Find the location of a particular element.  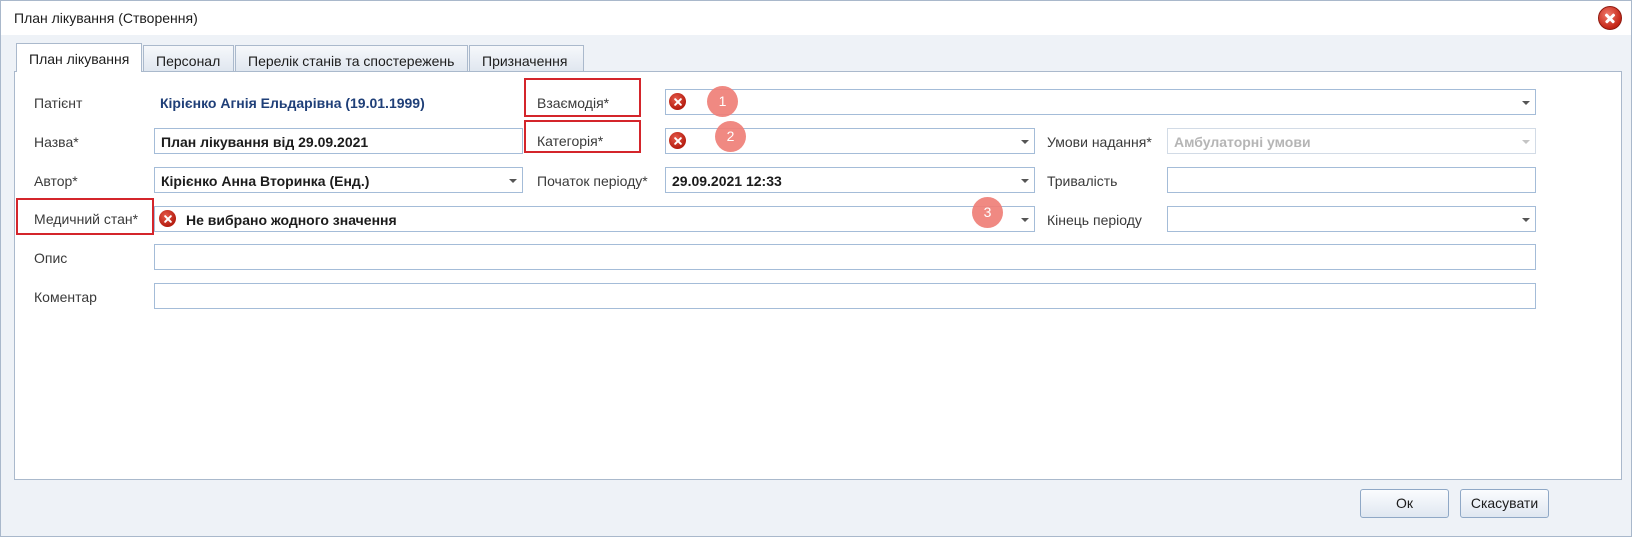

name-input: План лікування від 29.09.2021 is located at coordinates (338, 141).